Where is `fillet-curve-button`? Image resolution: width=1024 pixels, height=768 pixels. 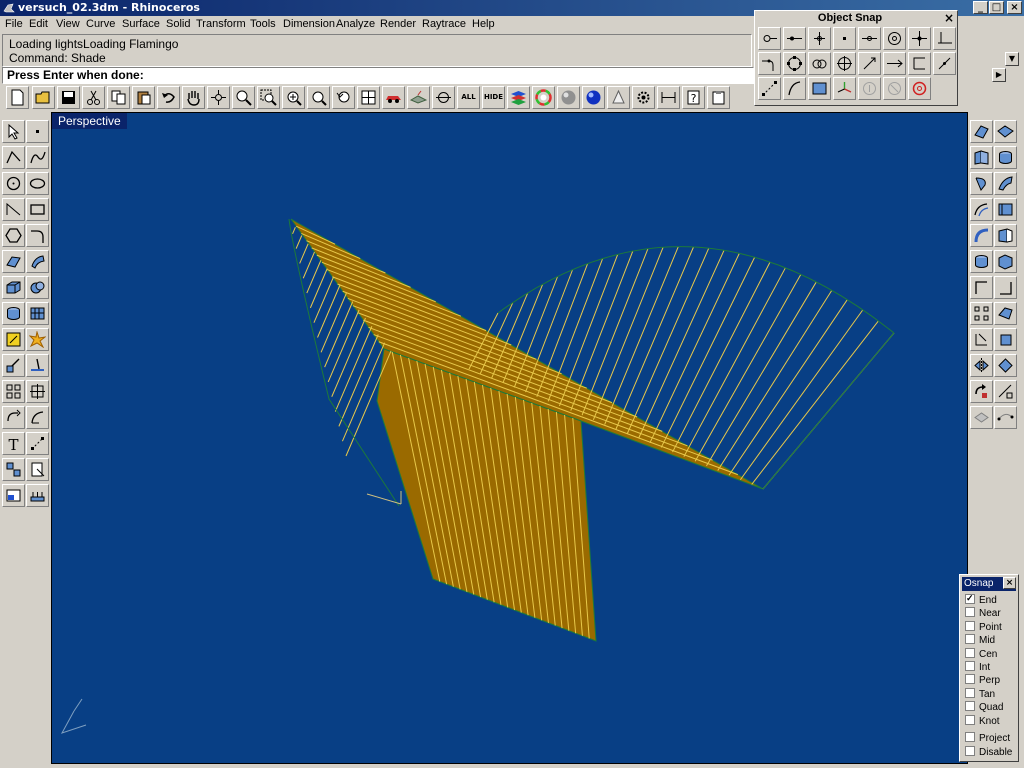
fillet-curve-button is located at coordinates (37, 235).